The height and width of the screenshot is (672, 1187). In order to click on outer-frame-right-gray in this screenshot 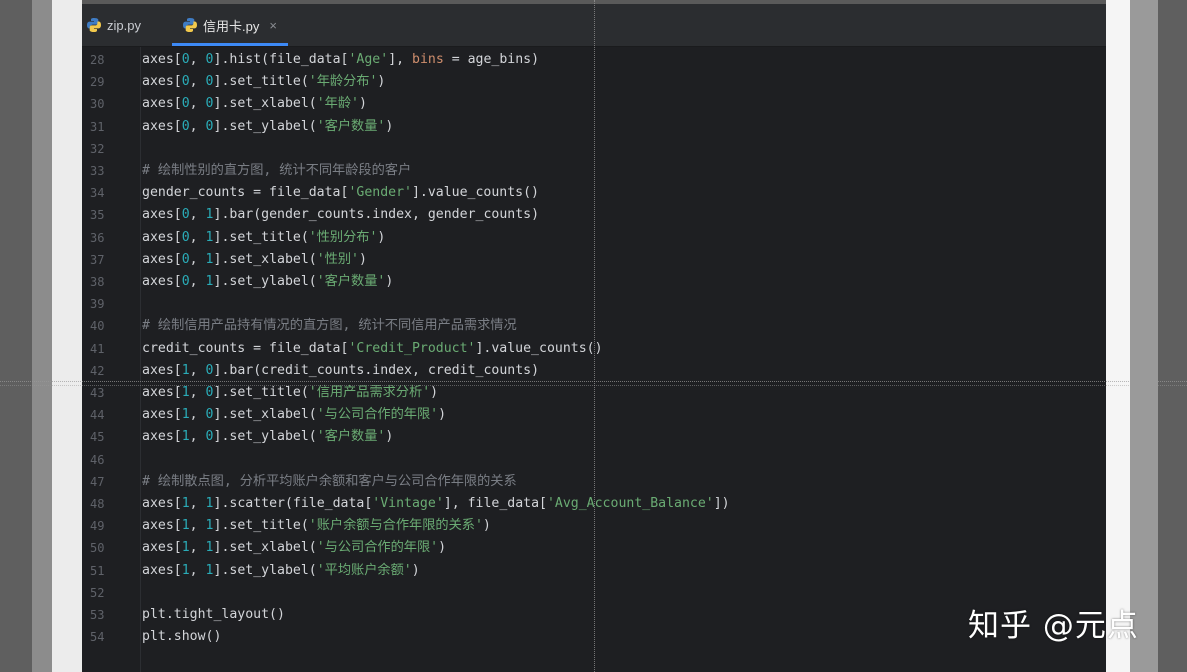, I will do `click(1144, 336)`.